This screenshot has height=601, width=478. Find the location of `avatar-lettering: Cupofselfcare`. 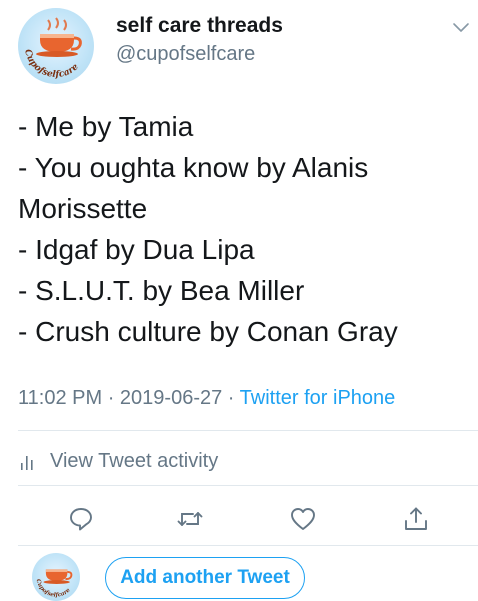

avatar-lettering: Cupofselfcare is located at coordinates (51, 64).